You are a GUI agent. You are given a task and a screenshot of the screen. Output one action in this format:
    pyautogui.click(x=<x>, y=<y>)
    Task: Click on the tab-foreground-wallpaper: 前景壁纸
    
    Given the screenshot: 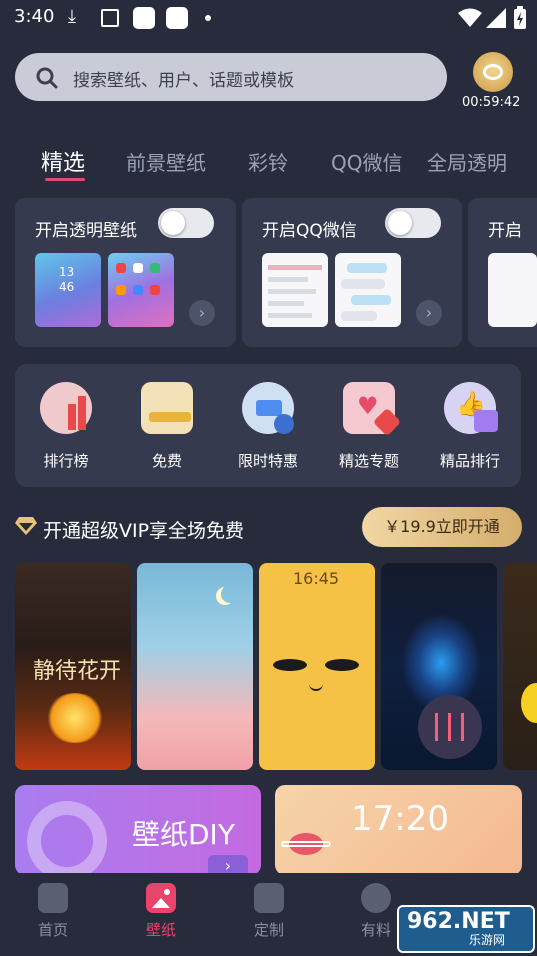 What is the action you would take?
    pyautogui.click(x=166, y=161)
    